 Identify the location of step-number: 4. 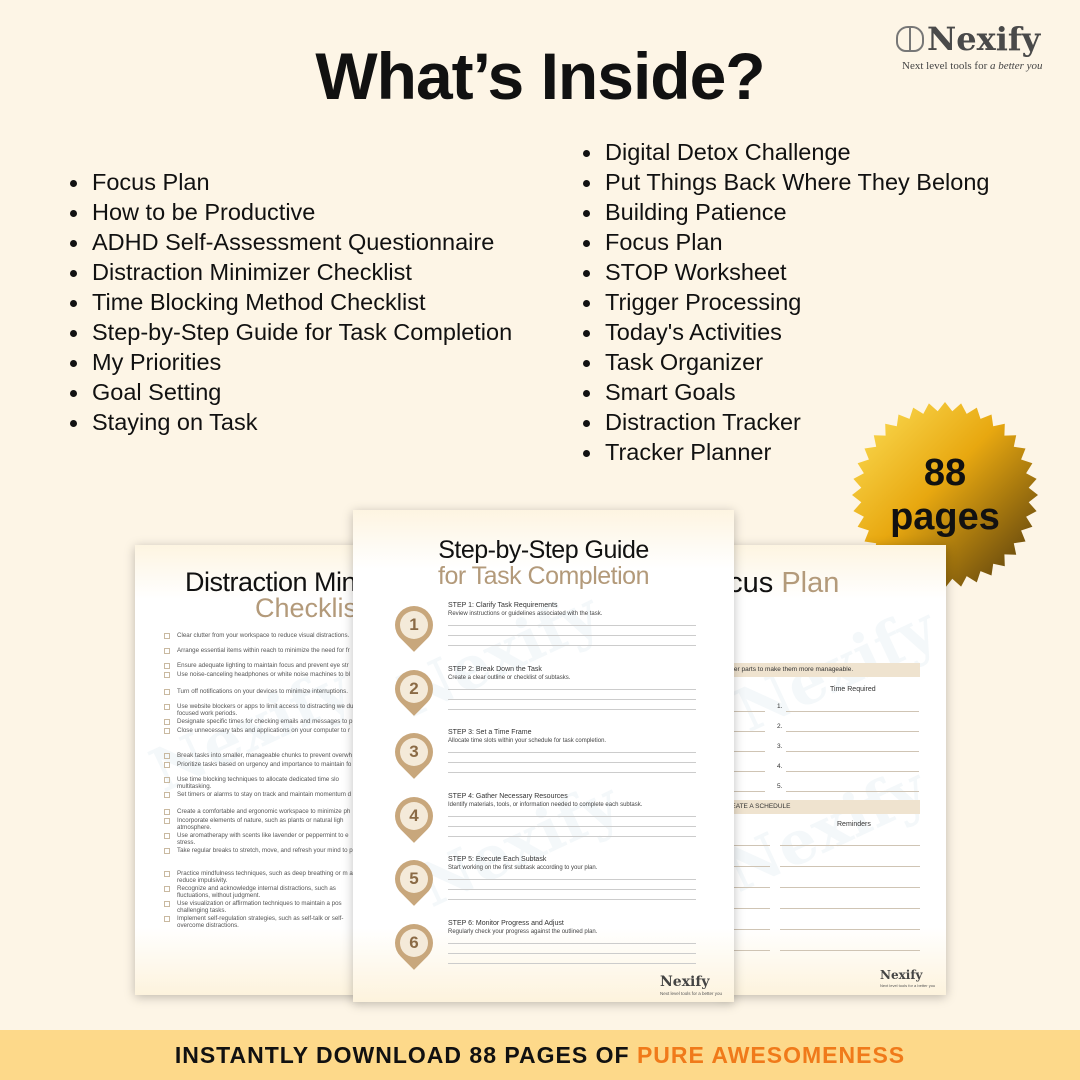
(414, 815).